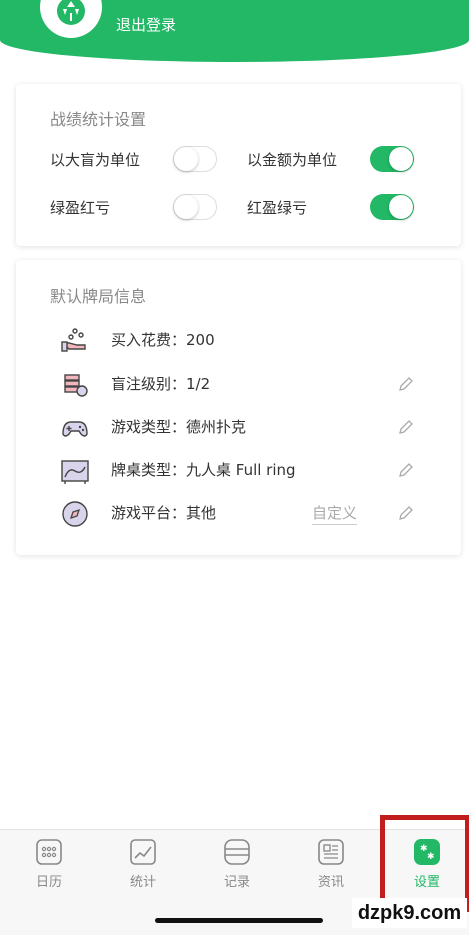 The height and width of the screenshot is (935, 469). Describe the element at coordinates (142, 882) in the screenshot. I see `tab-label: 统计` at that location.